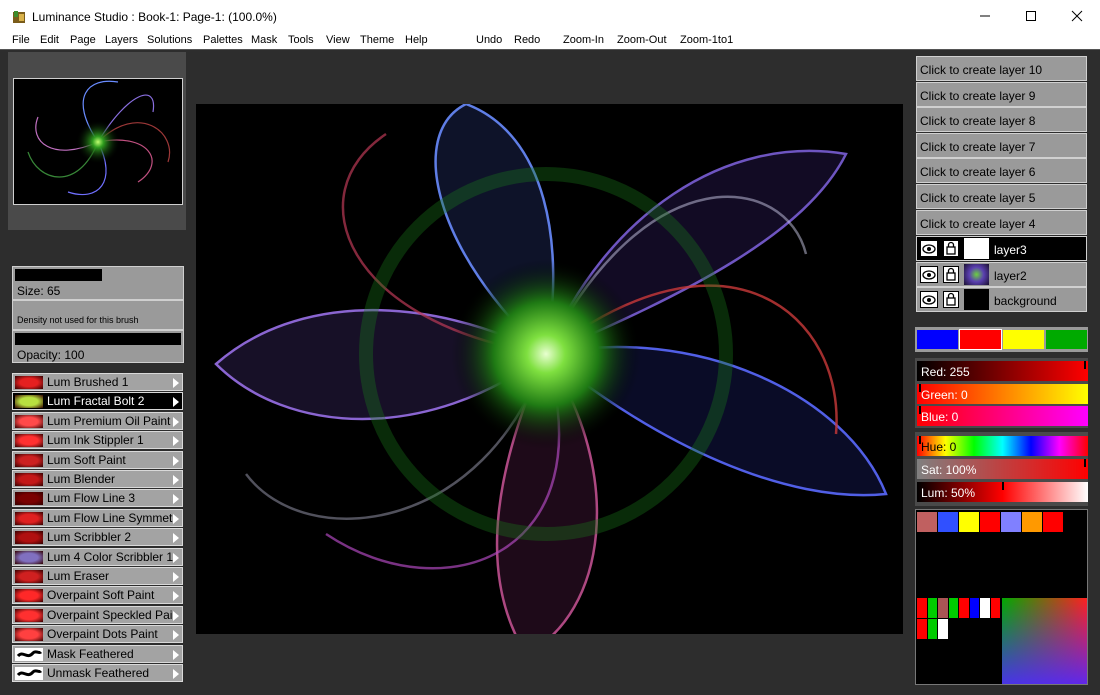 The width and height of the screenshot is (1100, 695). I want to click on red-slider: Red: 255, so click(1002, 371).